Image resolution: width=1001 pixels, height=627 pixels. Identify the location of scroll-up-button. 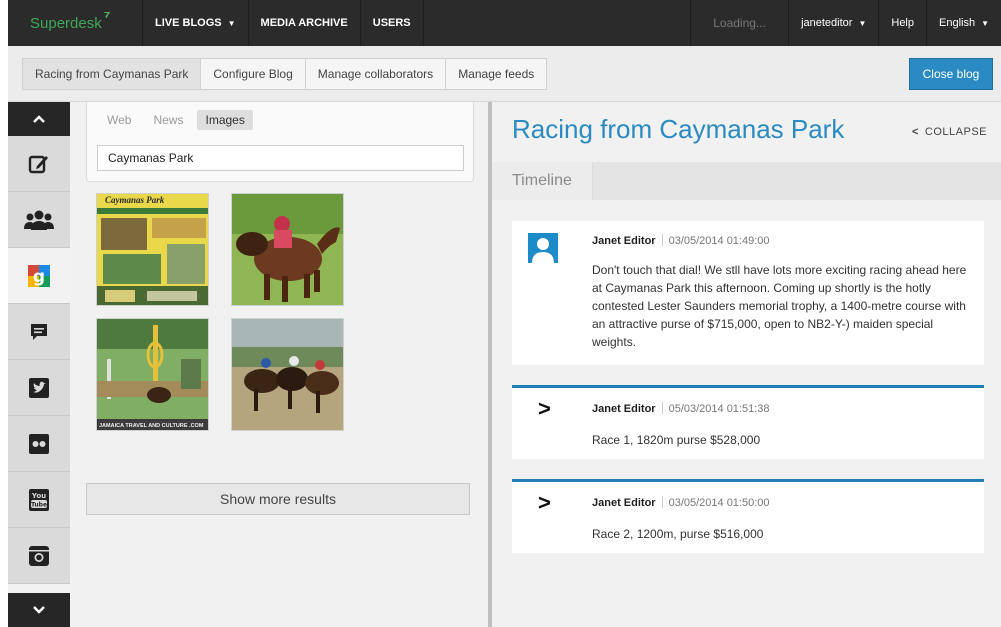
(39, 119).